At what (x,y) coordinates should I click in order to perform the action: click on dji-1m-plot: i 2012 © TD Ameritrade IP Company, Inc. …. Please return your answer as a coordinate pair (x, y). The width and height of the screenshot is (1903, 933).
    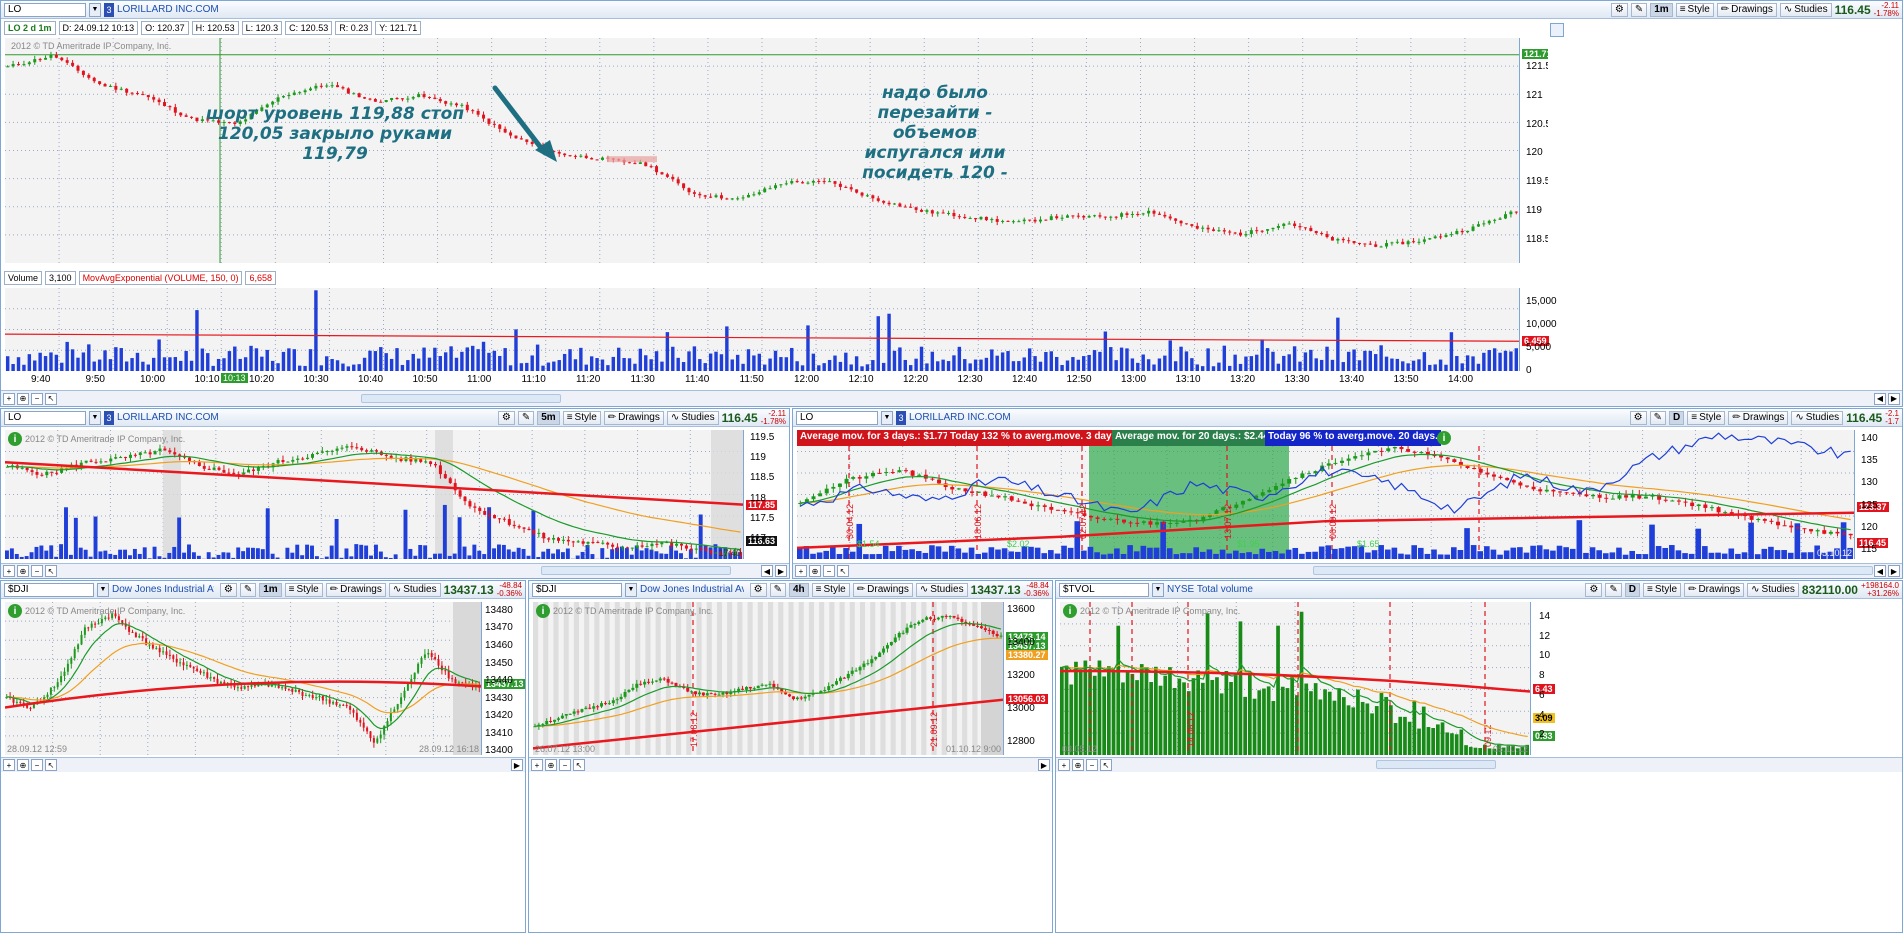
    Looking at the image, I should click on (243, 678).